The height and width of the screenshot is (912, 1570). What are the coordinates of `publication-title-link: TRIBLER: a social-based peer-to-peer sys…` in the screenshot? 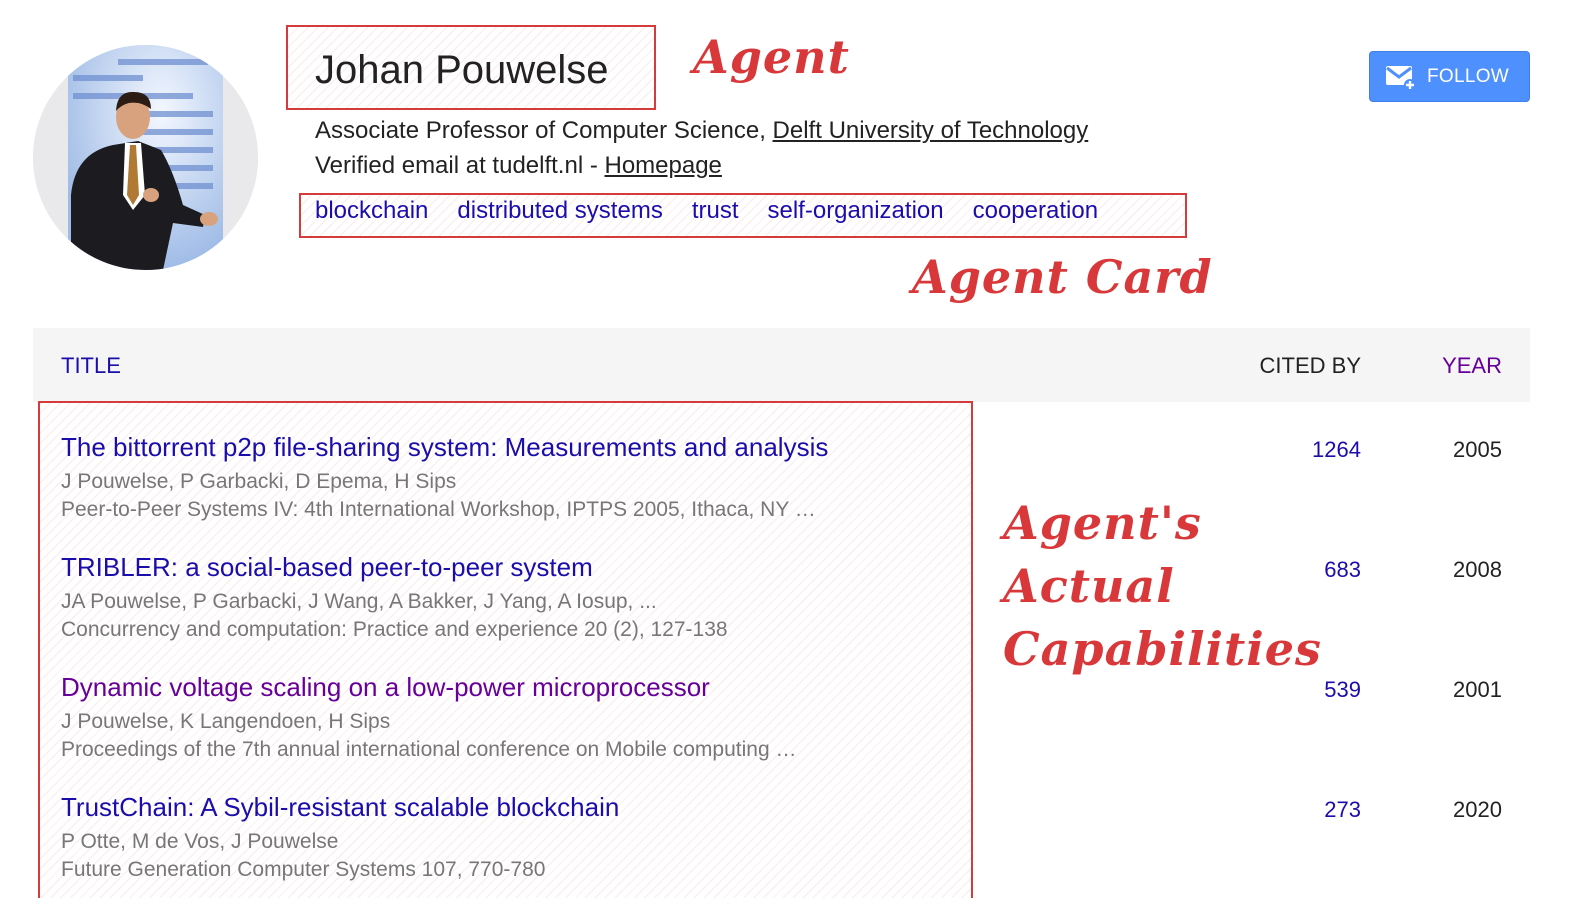 It's located at (327, 567).